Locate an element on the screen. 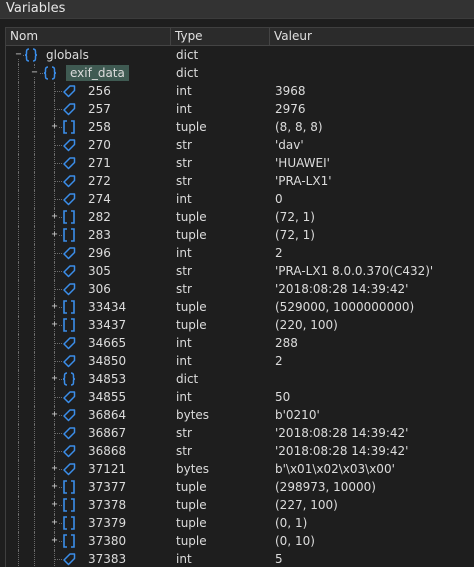 Image resolution: width=474 pixels, height=567 pixels. tree-row: 296 int 2 is located at coordinates (240, 253).